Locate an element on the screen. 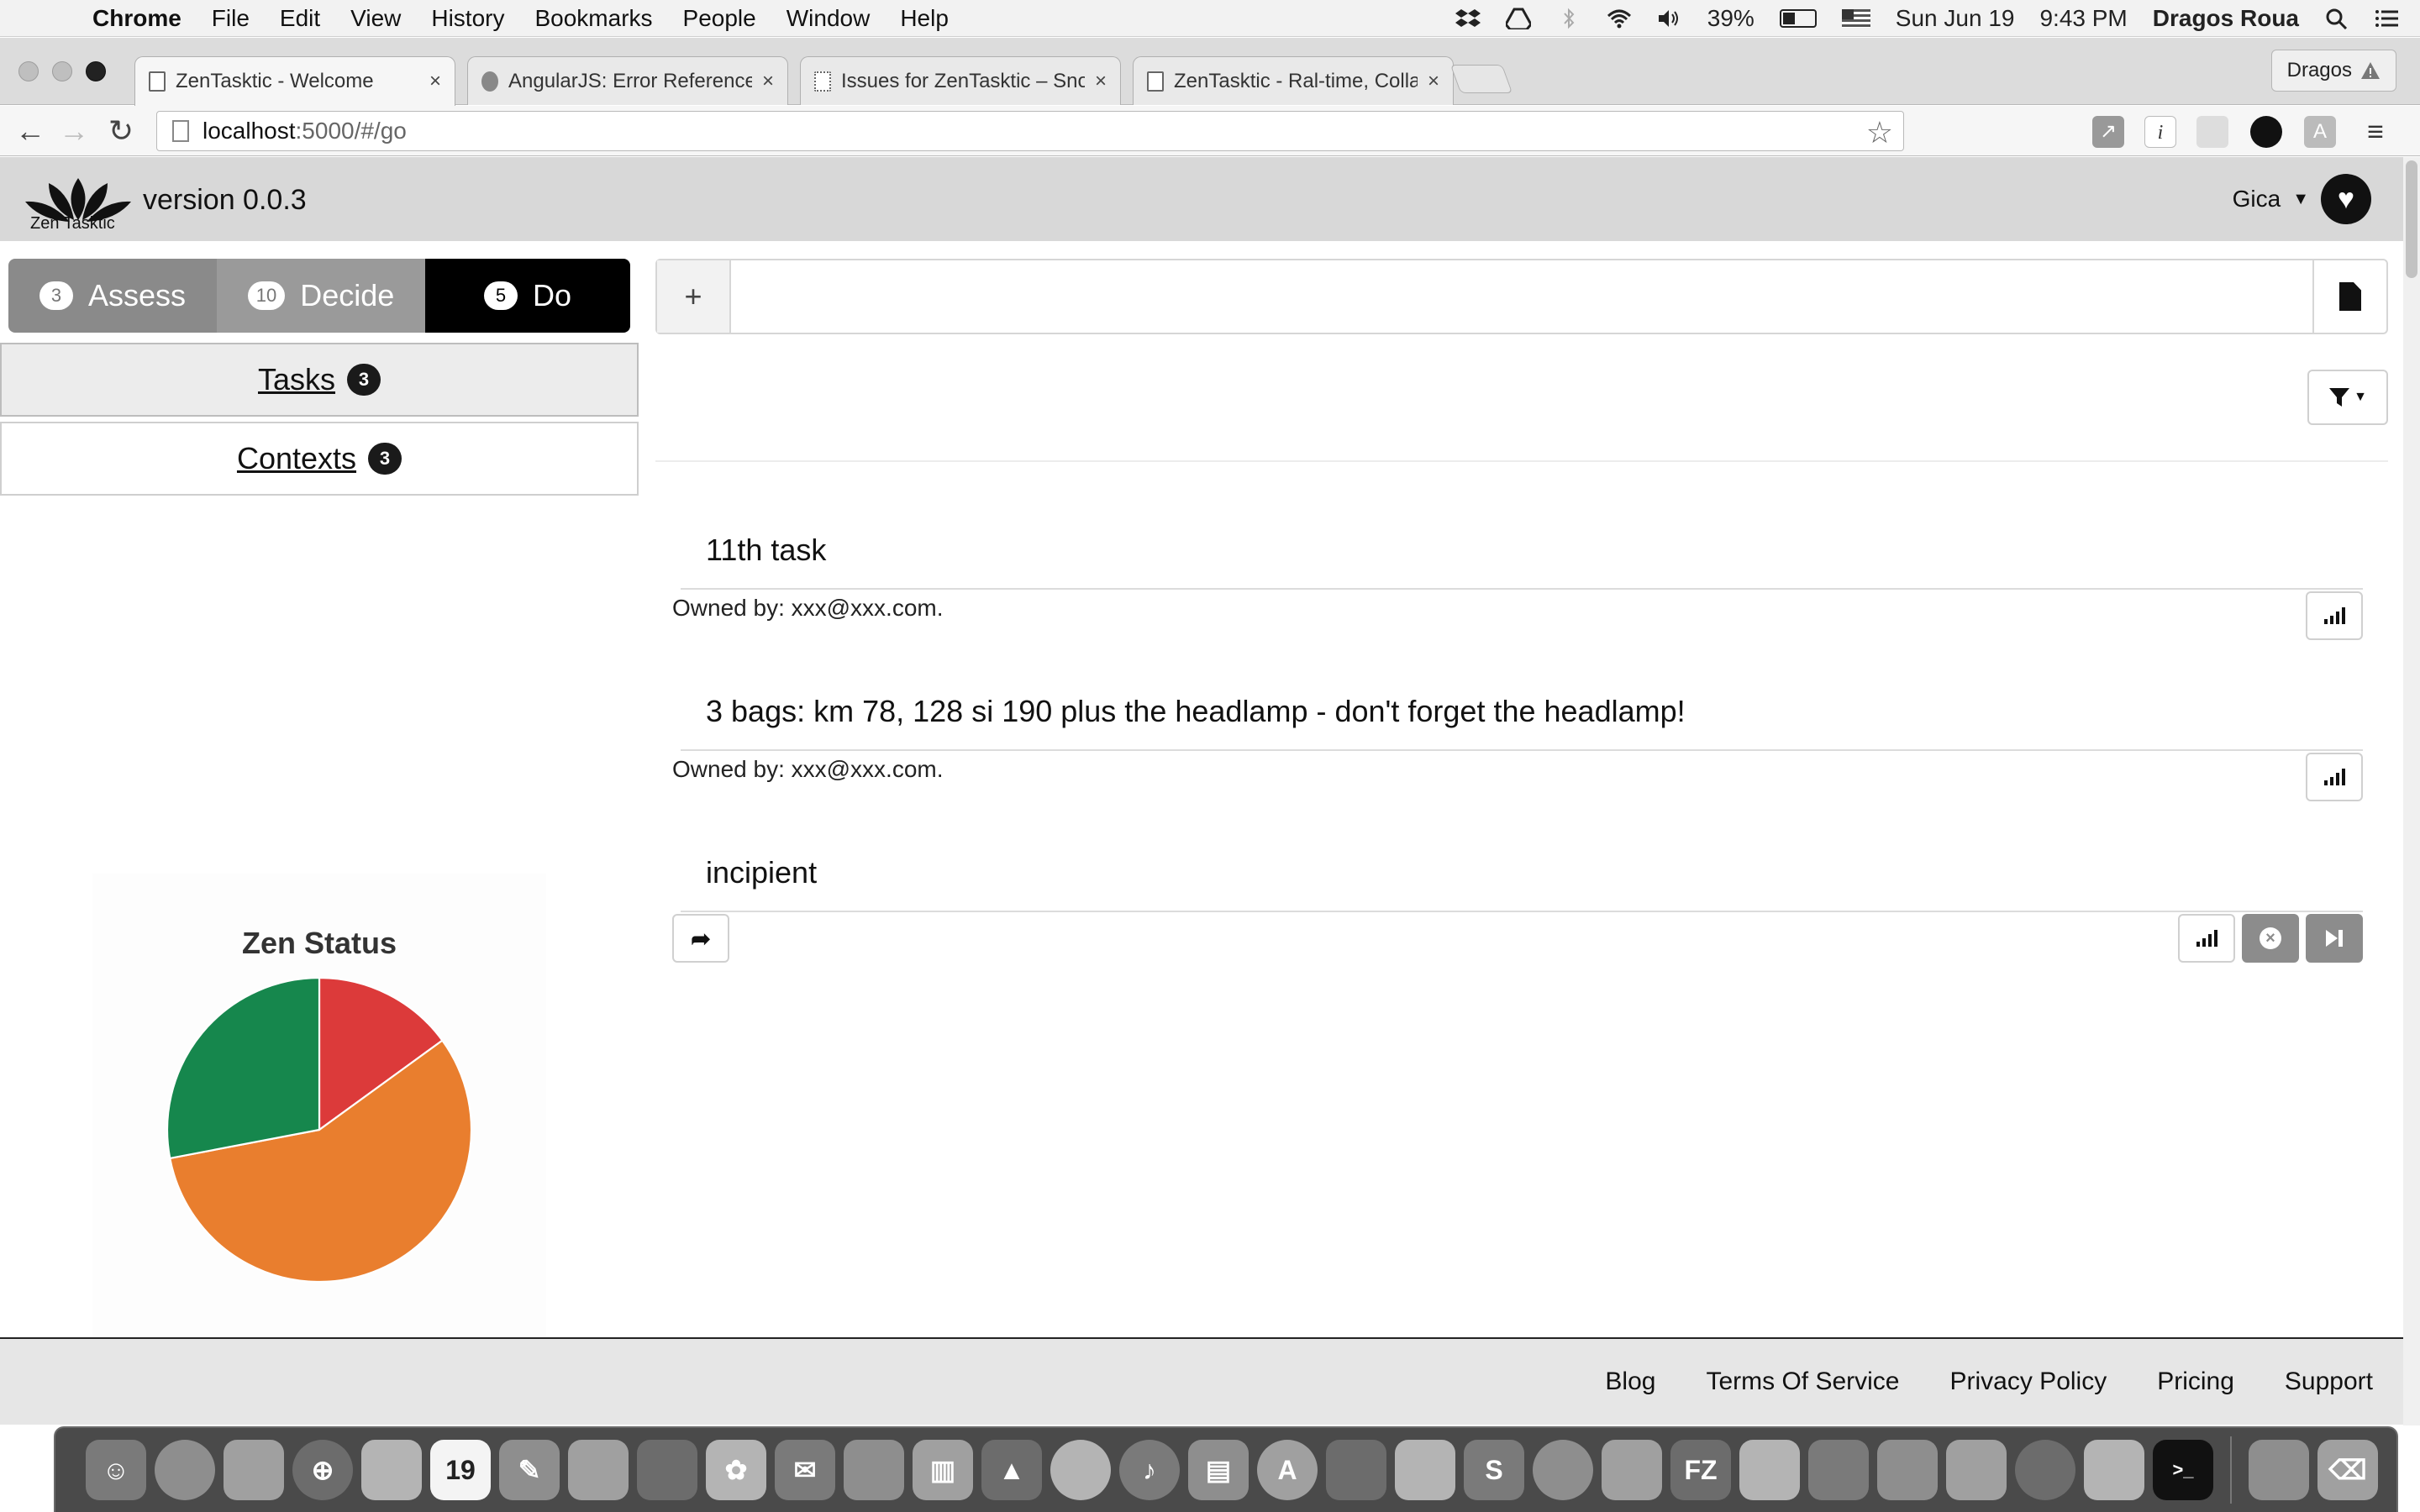 This screenshot has height=1512, width=2420. extension-chart-icon: ↗ is located at coordinates (2108, 132).